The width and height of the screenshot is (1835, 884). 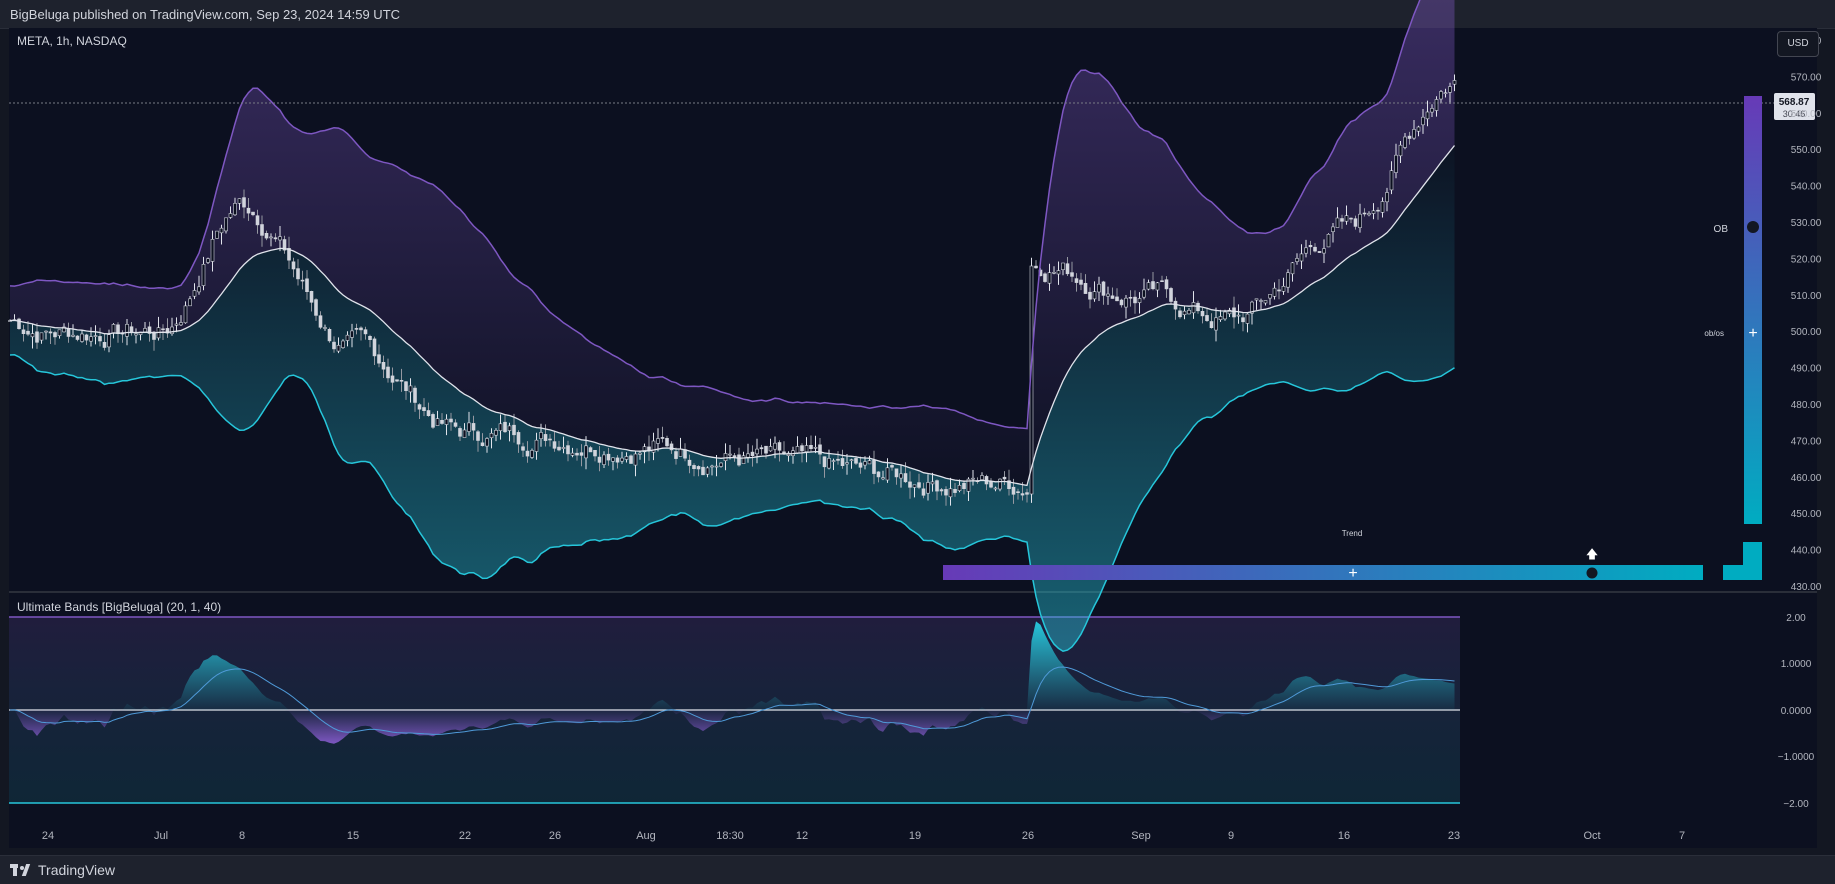 What do you see at coordinates (1806, 514) in the screenshot?
I see `price-tick-label: 450.00` at bounding box center [1806, 514].